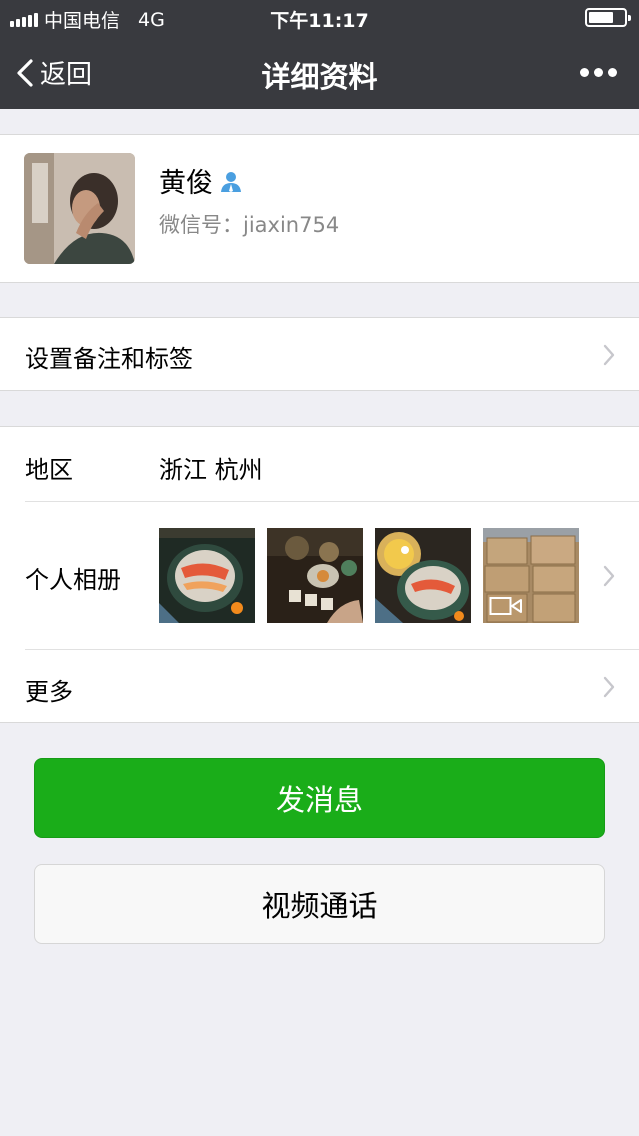 Image resolution: width=639 pixels, height=1136 pixels. I want to click on profile-name: 黄俊, so click(186, 183).